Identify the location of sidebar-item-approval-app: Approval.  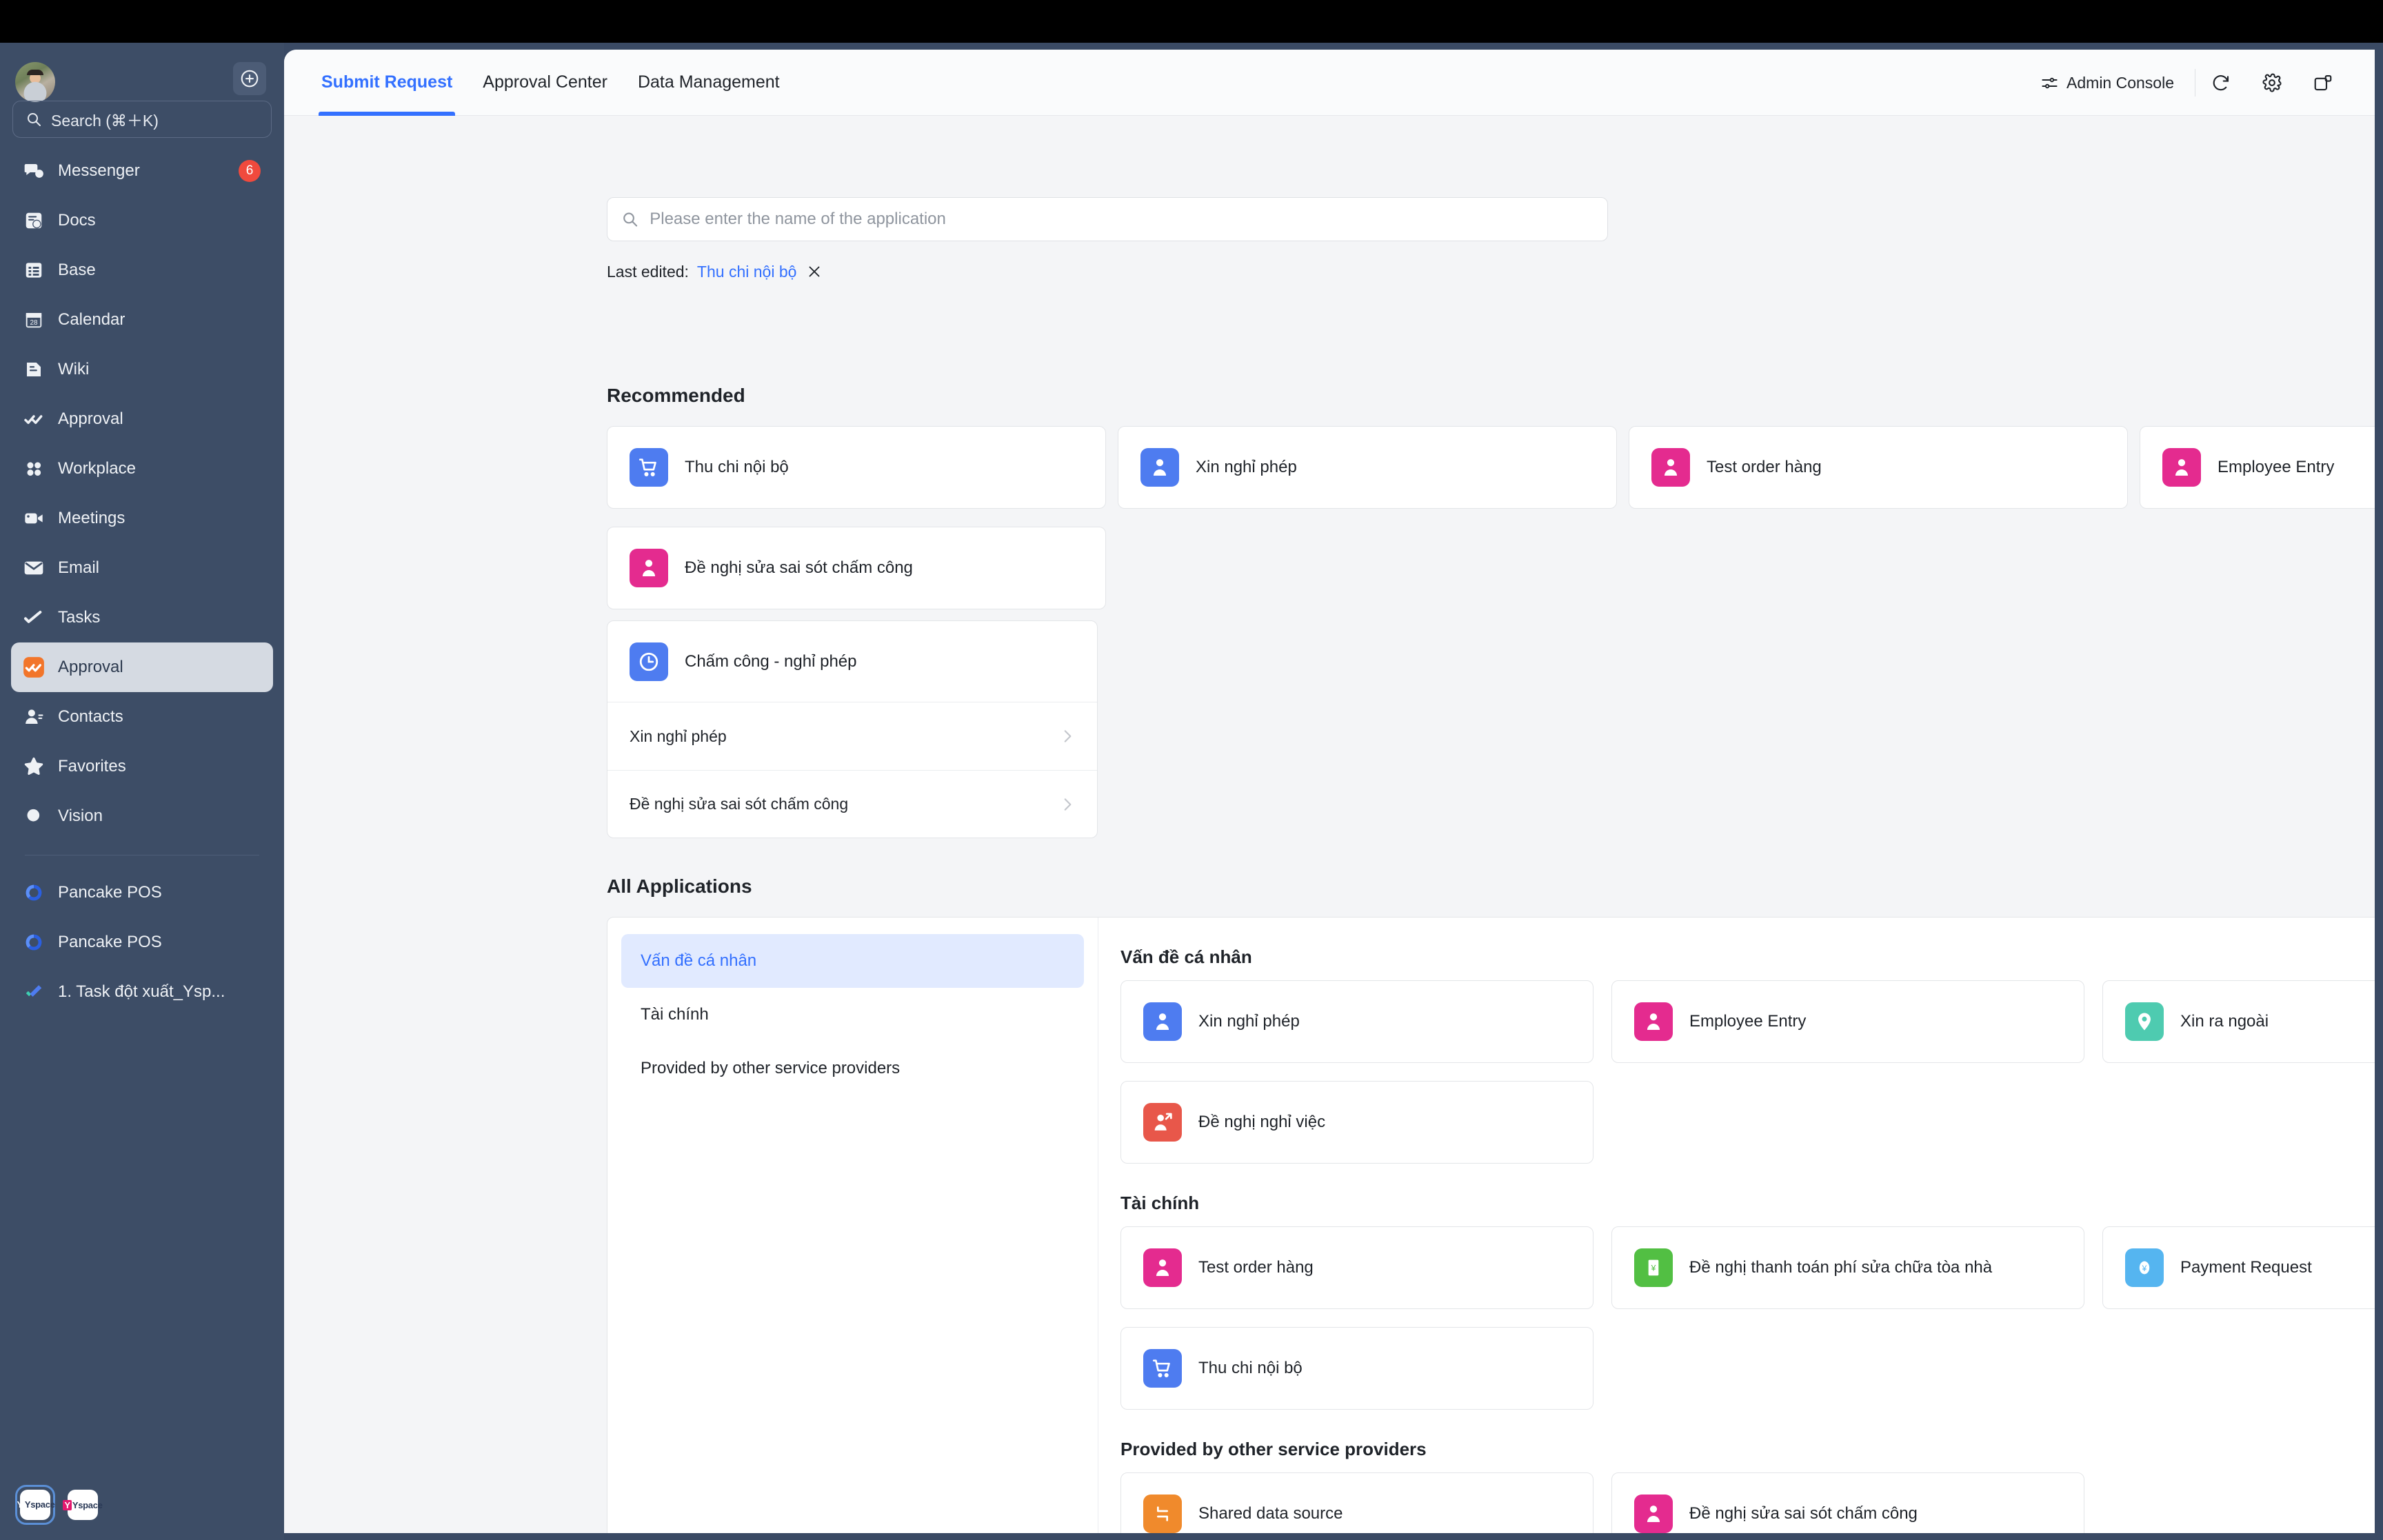
(142, 667).